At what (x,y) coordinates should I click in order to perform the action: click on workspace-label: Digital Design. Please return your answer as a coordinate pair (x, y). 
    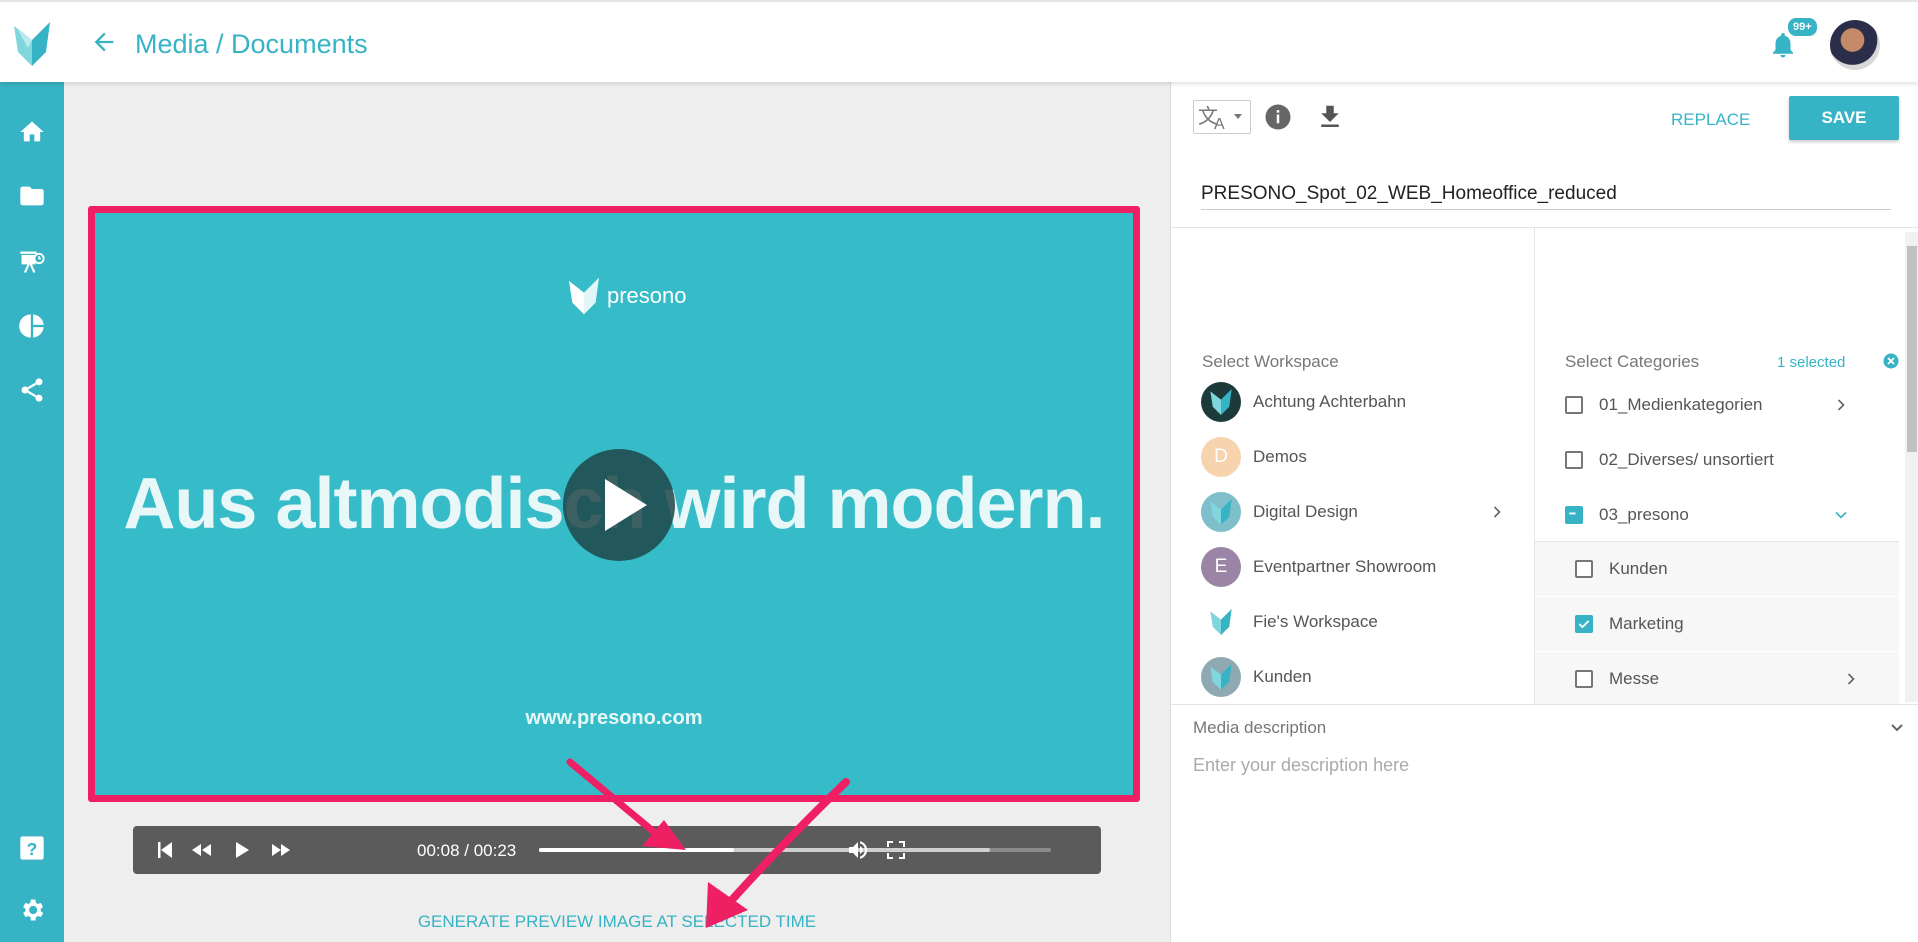
    Looking at the image, I should click on (1305, 511).